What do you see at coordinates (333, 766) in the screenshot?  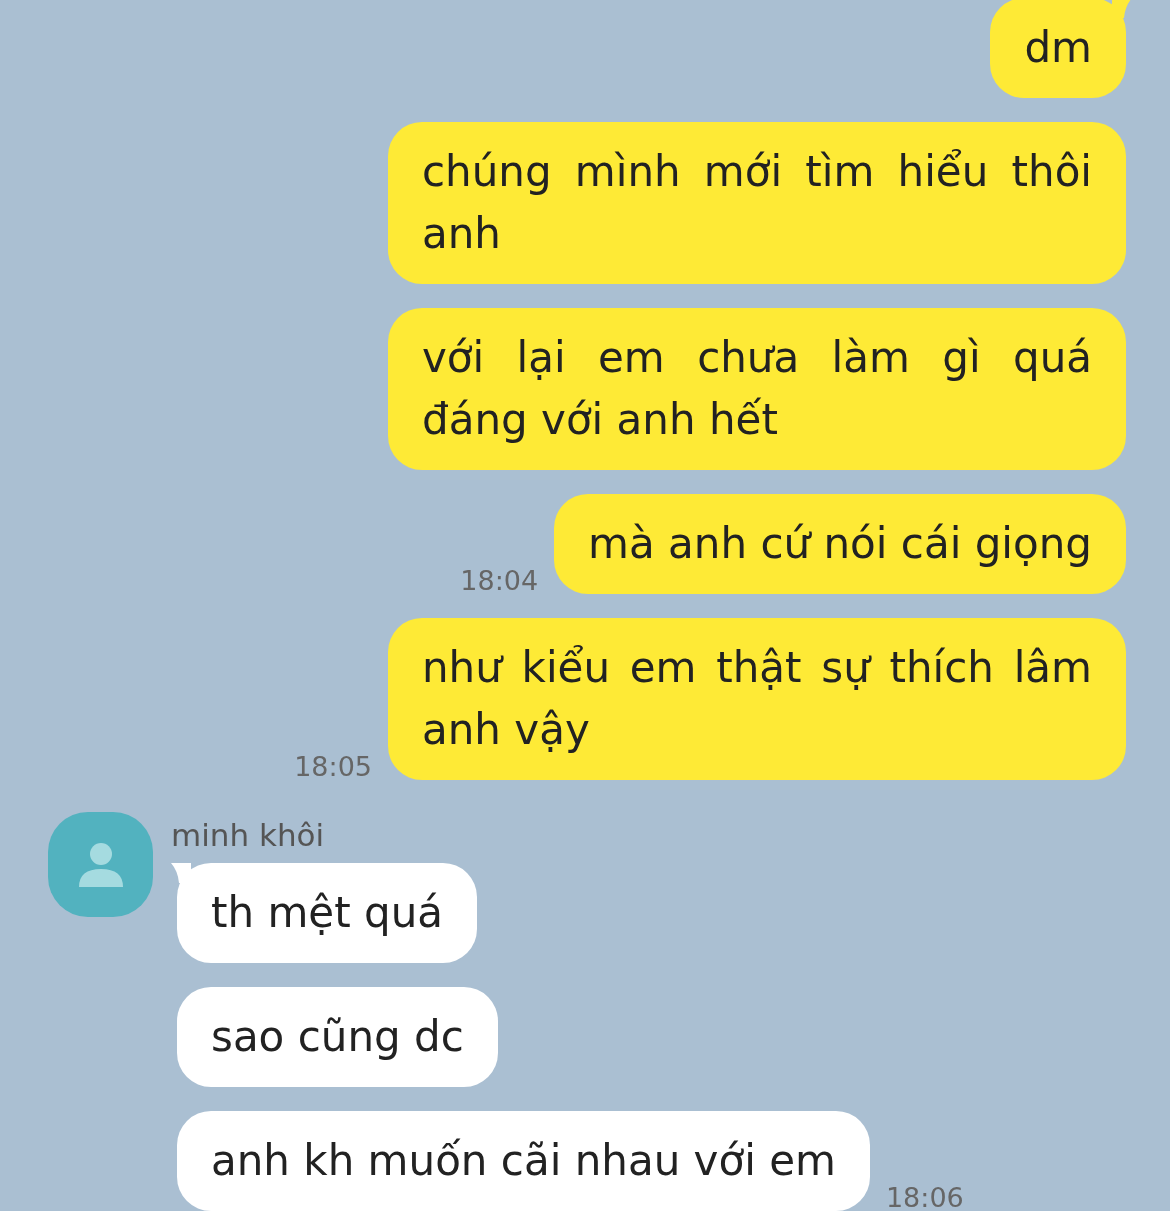 I see `timestamp: 18:05` at bounding box center [333, 766].